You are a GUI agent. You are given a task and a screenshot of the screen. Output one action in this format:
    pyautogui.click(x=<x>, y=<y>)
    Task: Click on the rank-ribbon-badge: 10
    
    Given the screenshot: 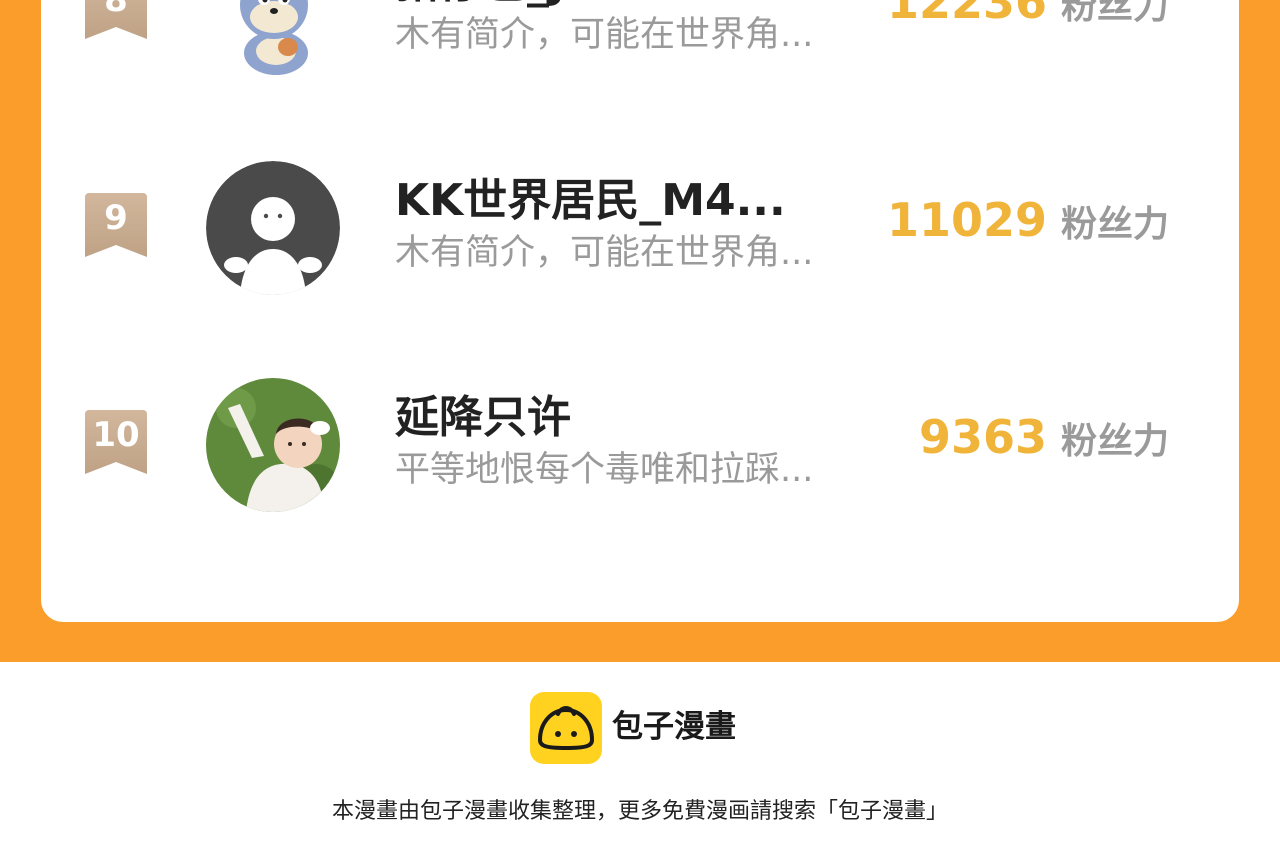 What is the action you would take?
    pyautogui.click(x=116, y=443)
    